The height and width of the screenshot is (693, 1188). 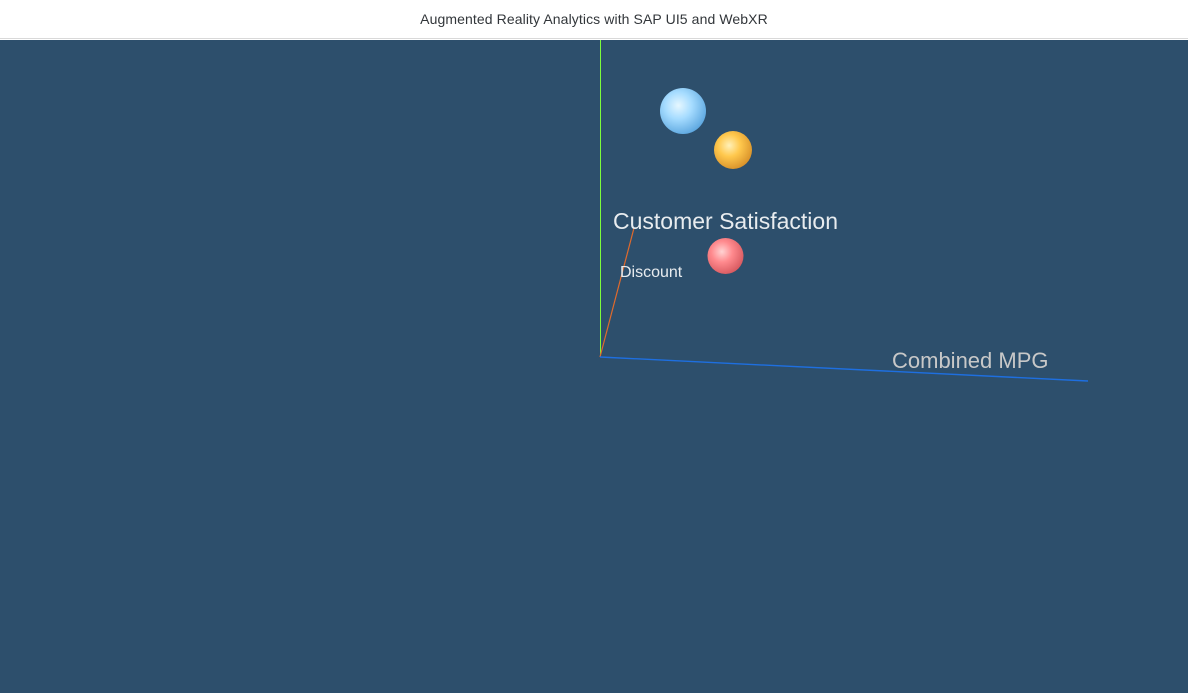 What do you see at coordinates (651, 272) in the screenshot?
I see `z-axis-label: Discount` at bounding box center [651, 272].